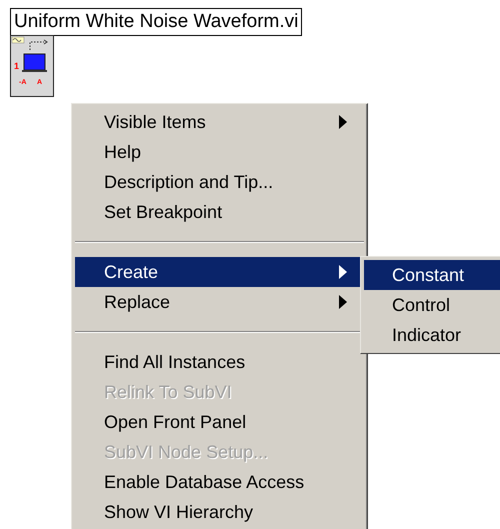  What do you see at coordinates (432, 335) in the screenshot?
I see `menu-item: Indicator` at bounding box center [432, 335].